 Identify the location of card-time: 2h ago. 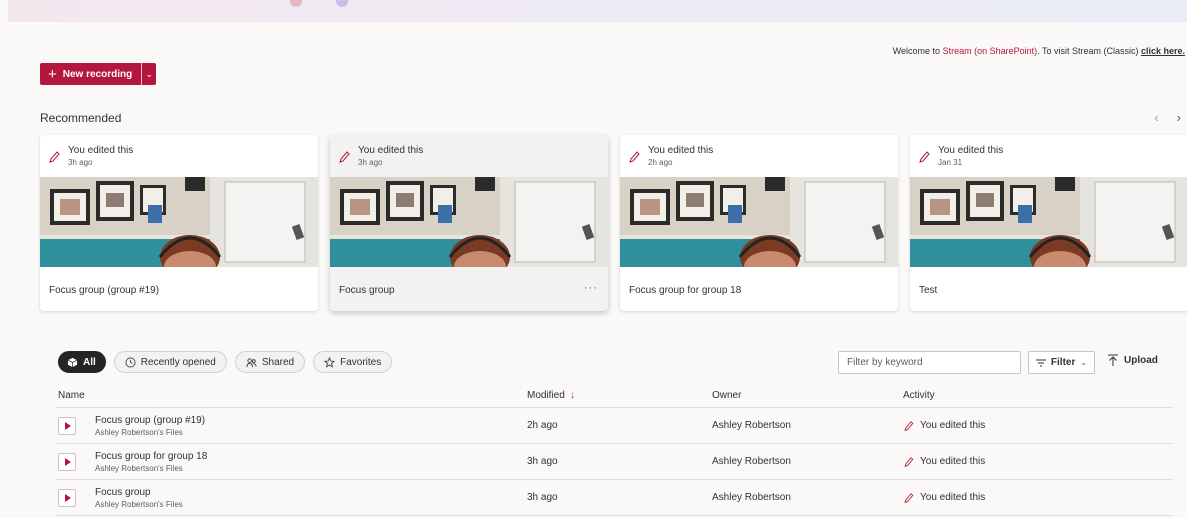
(660, 162).